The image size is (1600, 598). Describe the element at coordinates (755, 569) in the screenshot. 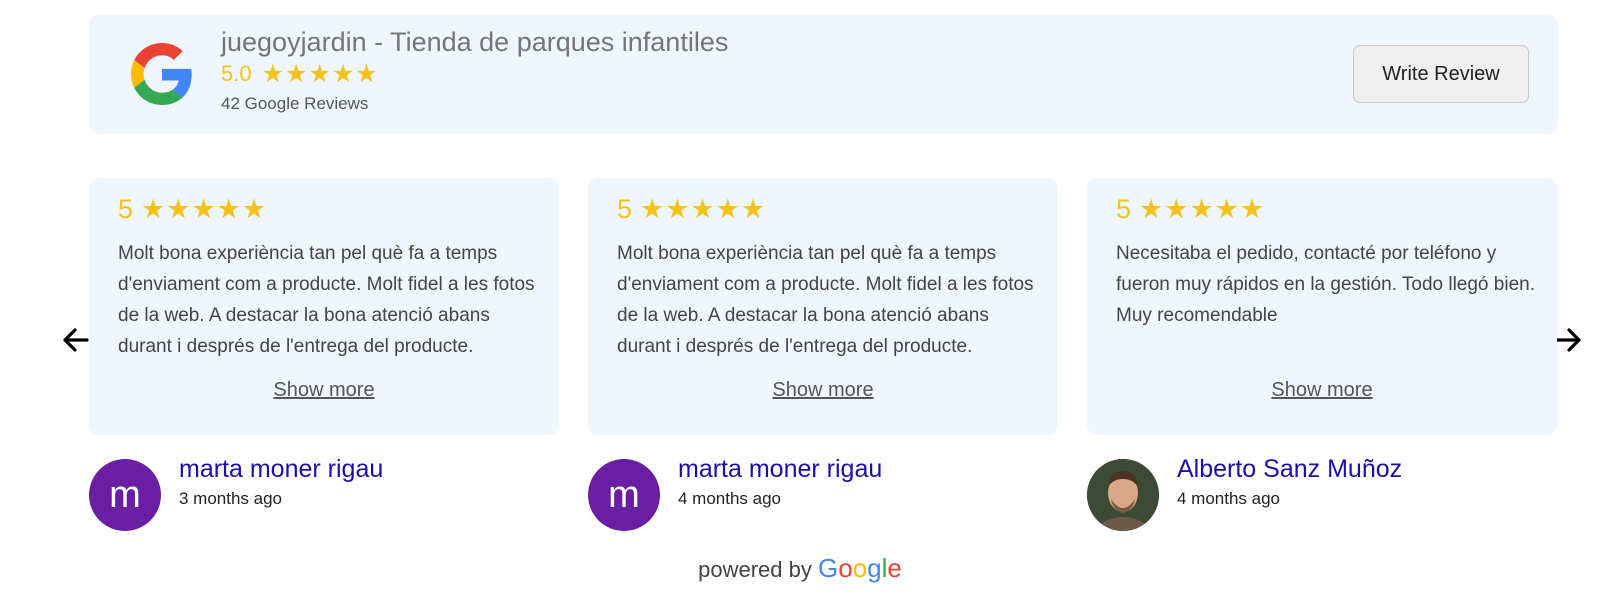

I see `powered-by-text: powered by` at that location.